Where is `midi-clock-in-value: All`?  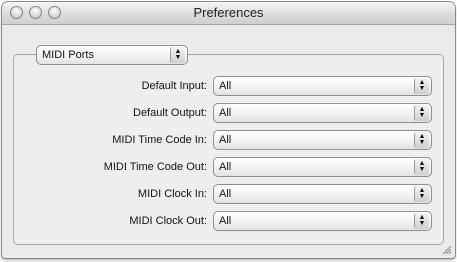 midi-clock-in-value: All is located at coordinates (225, 194).